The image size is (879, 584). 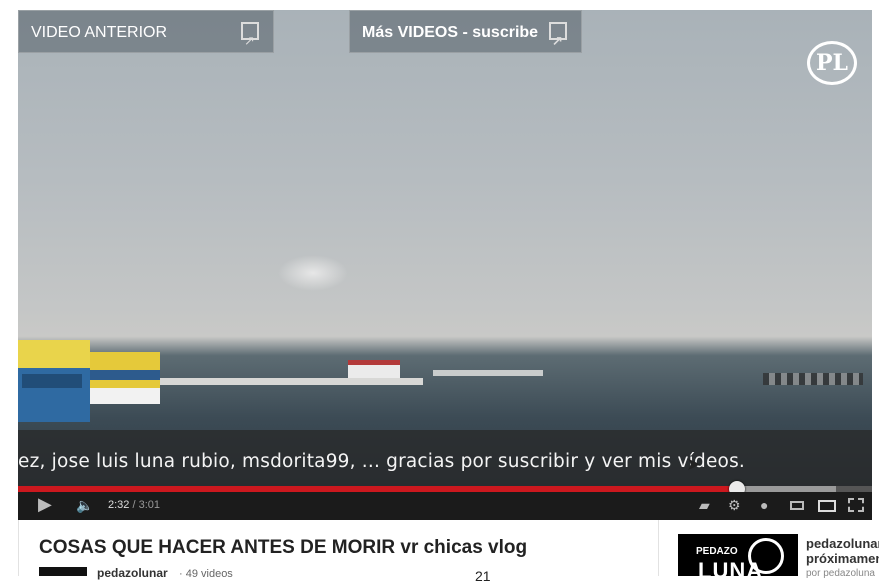 I want to click on watermark-text: PL, so click(x=831, y=63).